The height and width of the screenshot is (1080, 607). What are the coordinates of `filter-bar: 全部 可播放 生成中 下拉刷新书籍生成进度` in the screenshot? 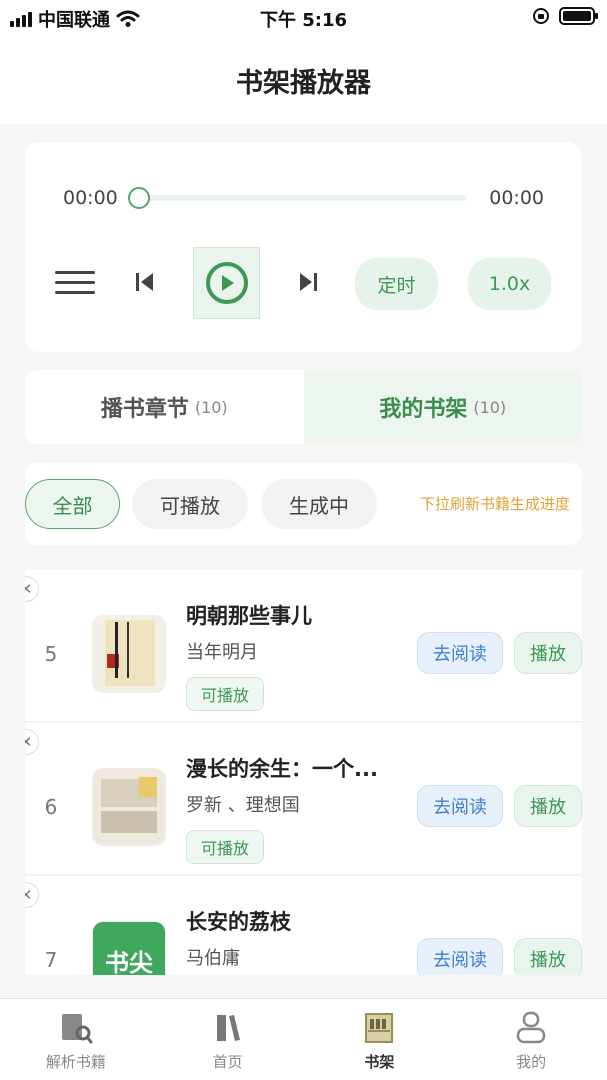 It's located at (303, 504).